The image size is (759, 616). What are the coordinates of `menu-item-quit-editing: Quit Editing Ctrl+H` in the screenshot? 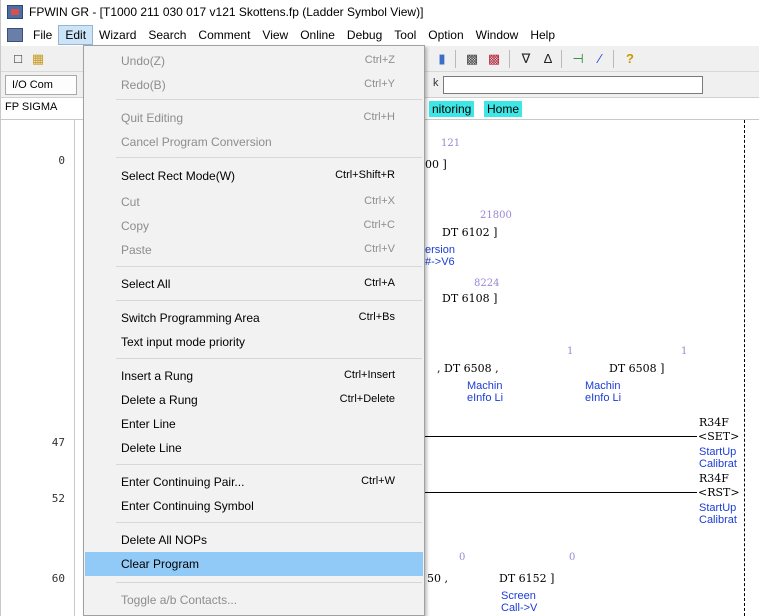 It's located at (254, 118).